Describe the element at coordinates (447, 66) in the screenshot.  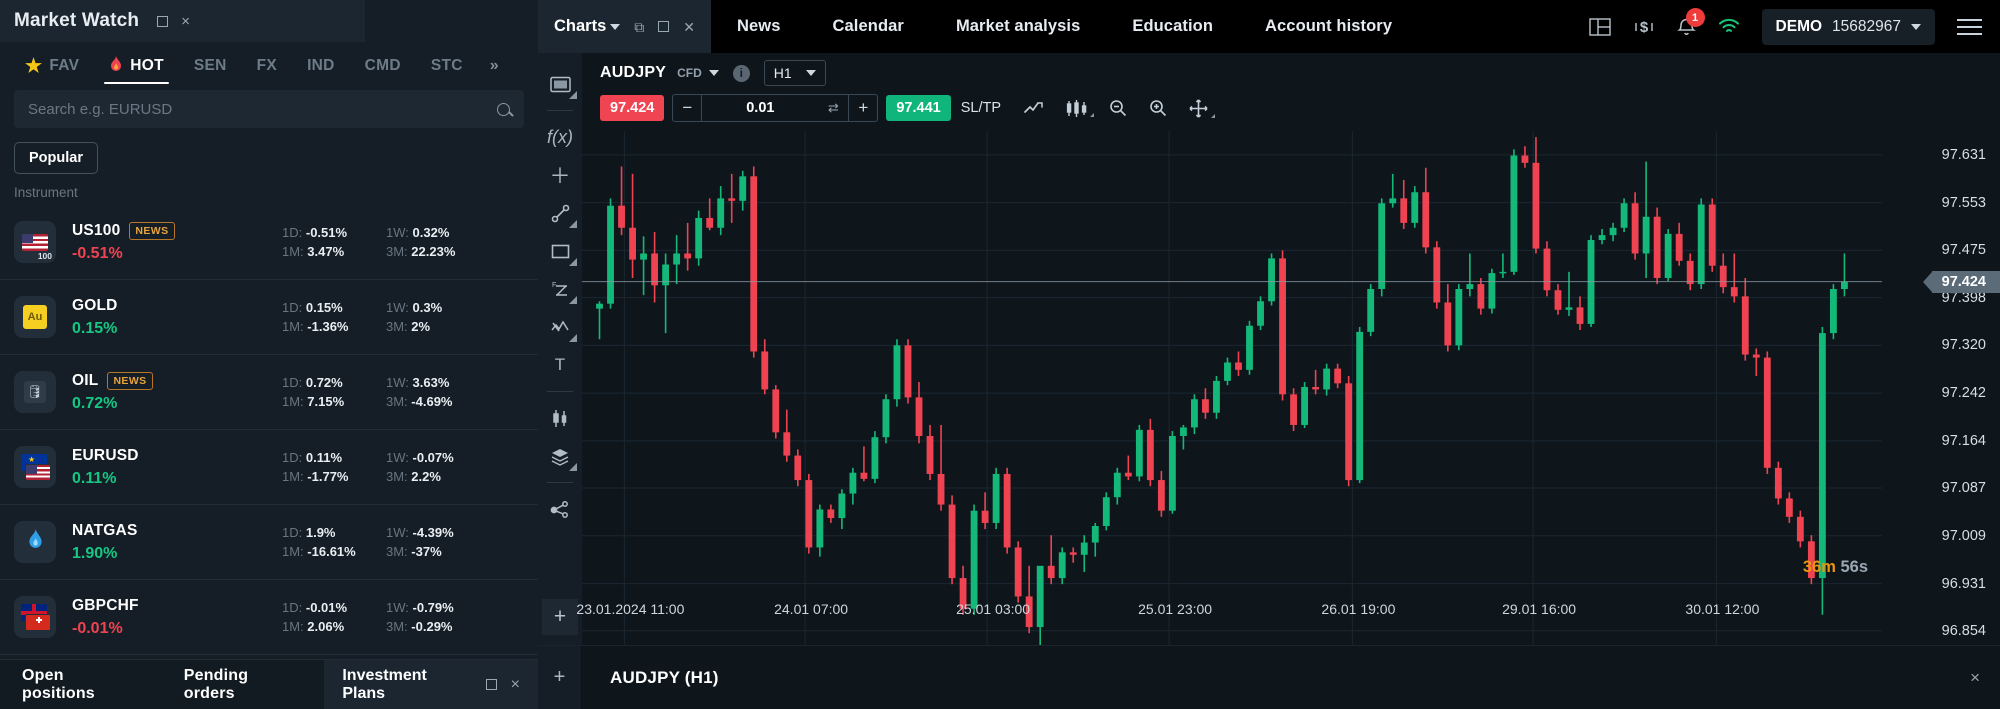
I see `tab-stc: STC` at that location.